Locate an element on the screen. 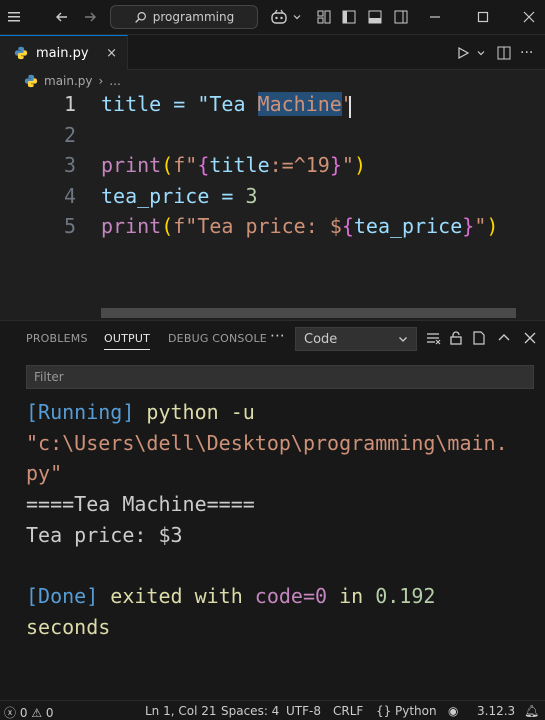 The width and height of the screenshot is (545, 720). close-window-icon is located at coordinates (529, 17).